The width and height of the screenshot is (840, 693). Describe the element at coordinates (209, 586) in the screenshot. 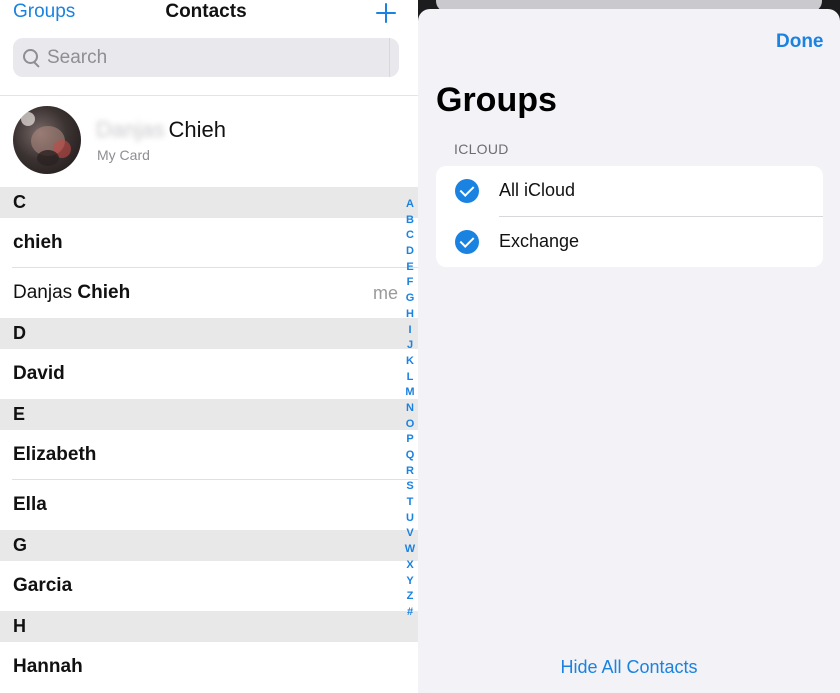

I see `contact-row: Garcia` at that location.